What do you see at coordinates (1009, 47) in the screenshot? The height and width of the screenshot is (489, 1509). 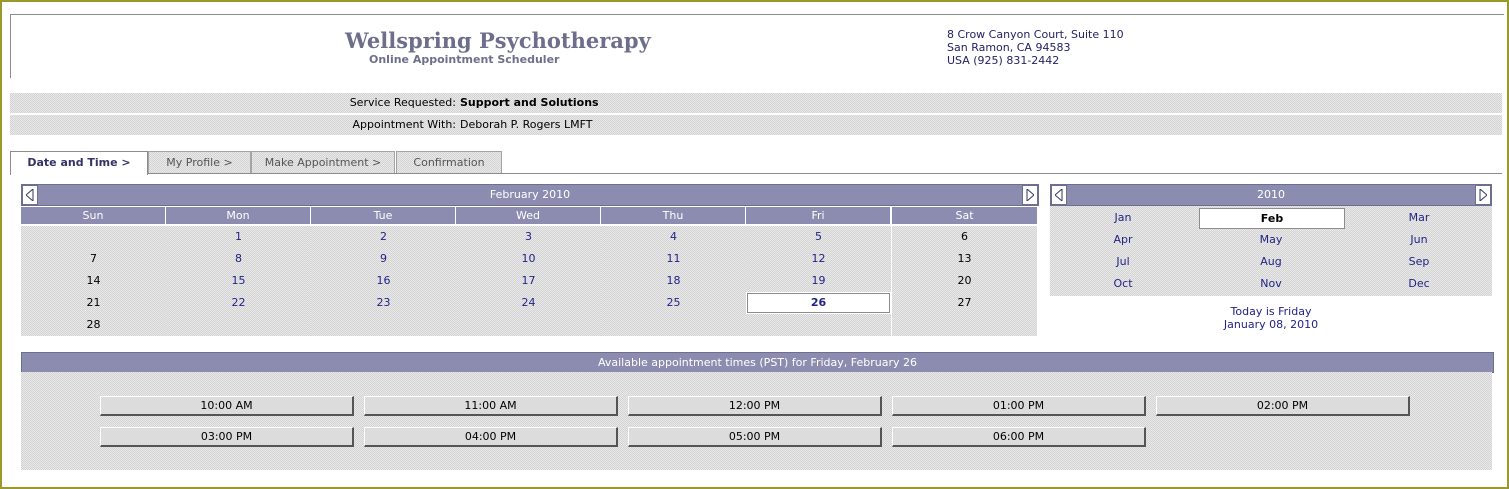 I see `address-line-2: San Ramon, CA 94583` at bounding box center [1009, 47].